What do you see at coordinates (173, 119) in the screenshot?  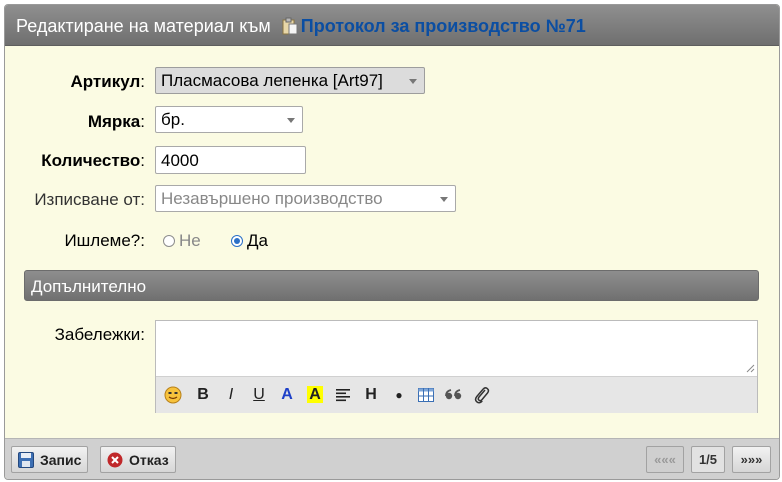 I see `unit-select-value: бр.` at bounding box center [173, 119].